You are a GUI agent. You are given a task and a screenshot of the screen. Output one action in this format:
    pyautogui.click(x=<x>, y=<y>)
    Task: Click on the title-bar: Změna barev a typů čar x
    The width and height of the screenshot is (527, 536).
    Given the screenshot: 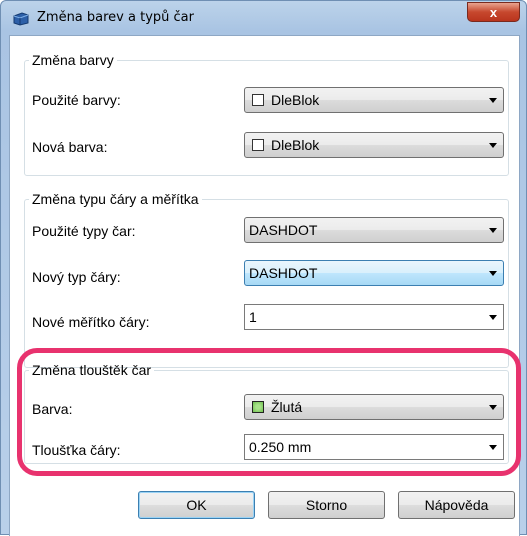 What is the action you would take?
    pyautogui.click(x=264, y=18)
    